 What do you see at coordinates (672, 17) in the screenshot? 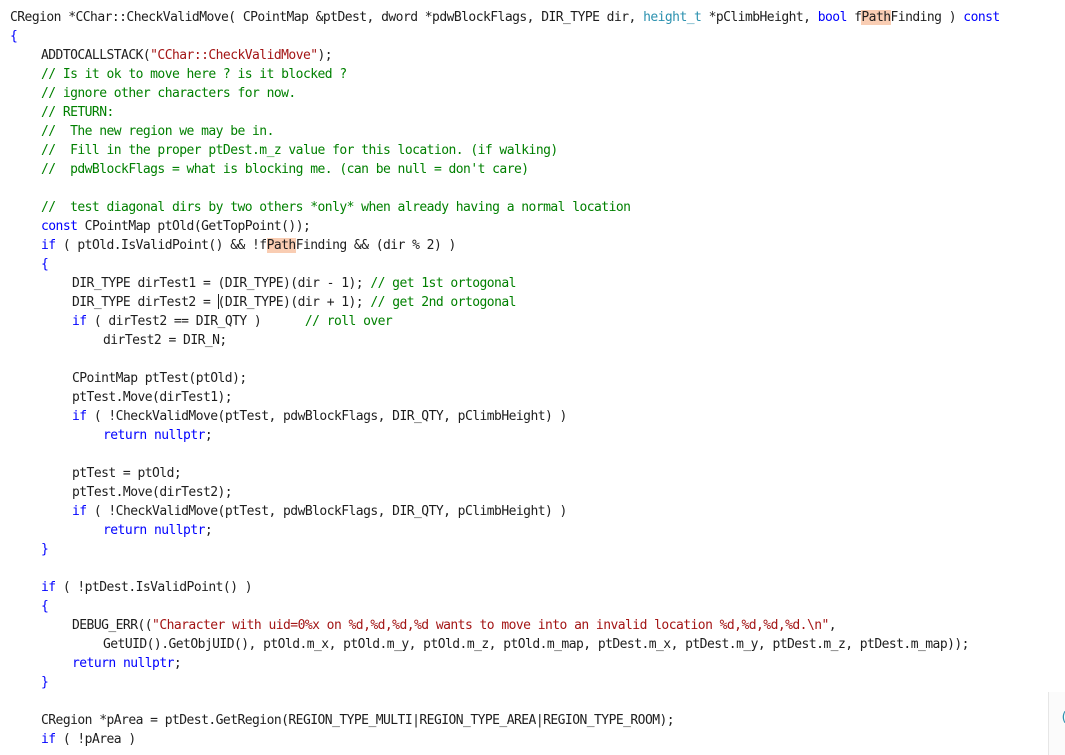
I see `code-token: height_t` at bounding box center [672, 17].